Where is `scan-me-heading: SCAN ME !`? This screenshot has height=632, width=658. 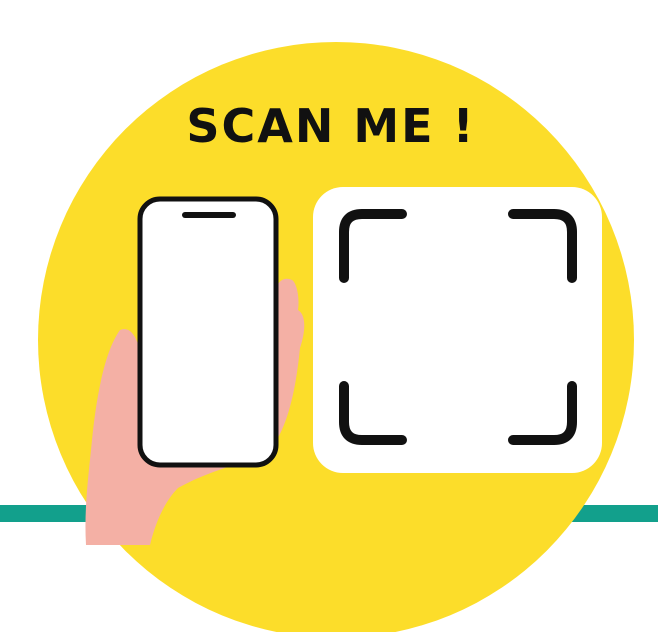 scan-me-heading: SCAN ME ! is located at coordinates (331, 126).